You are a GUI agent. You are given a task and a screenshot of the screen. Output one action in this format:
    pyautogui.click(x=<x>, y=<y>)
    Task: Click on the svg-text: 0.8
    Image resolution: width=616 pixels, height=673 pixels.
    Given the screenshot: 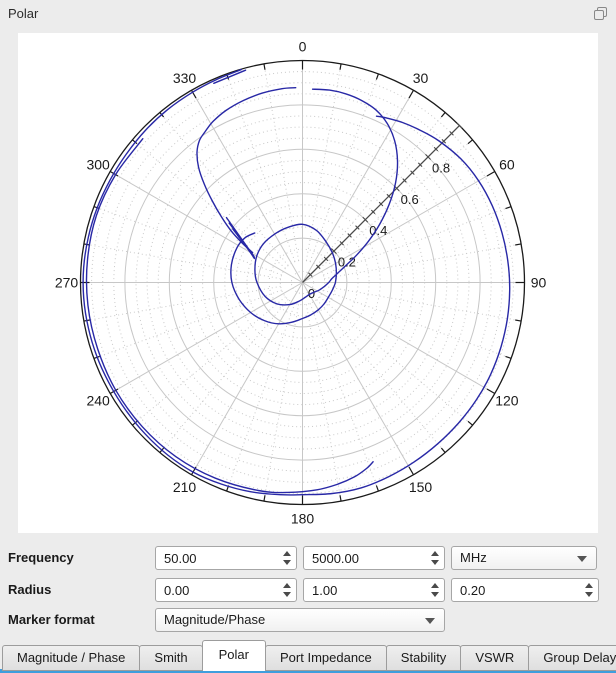 What is the action you would take?
    pyautogui.click(x=441, y=167)
    